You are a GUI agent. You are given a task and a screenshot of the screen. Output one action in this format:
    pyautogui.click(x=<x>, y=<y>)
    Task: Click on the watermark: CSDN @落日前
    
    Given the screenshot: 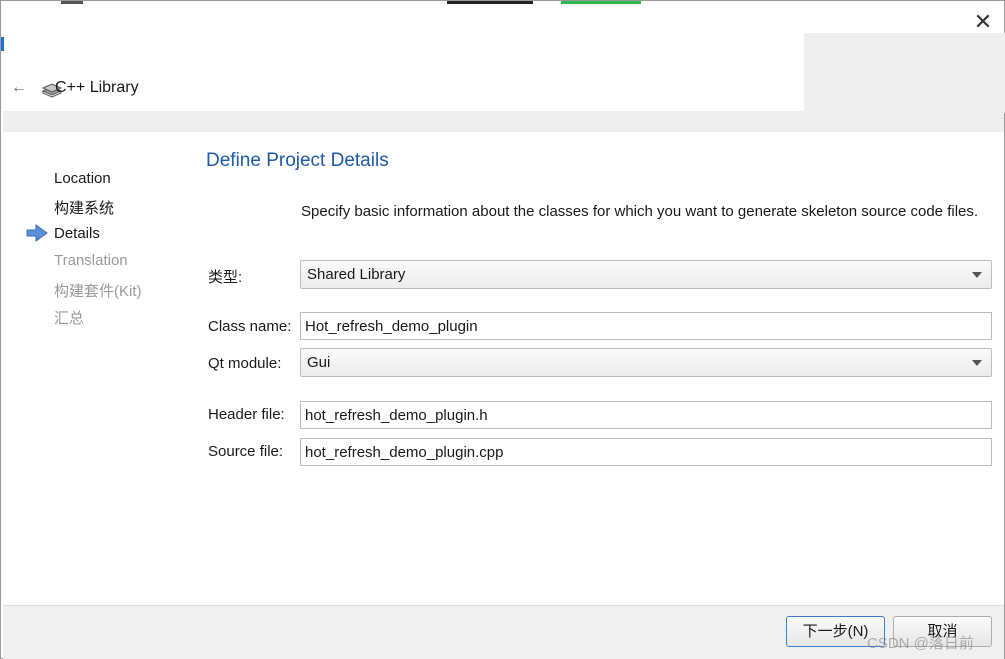 What is the action you would take?
    pyautogui.click(x=920, y=643)
    